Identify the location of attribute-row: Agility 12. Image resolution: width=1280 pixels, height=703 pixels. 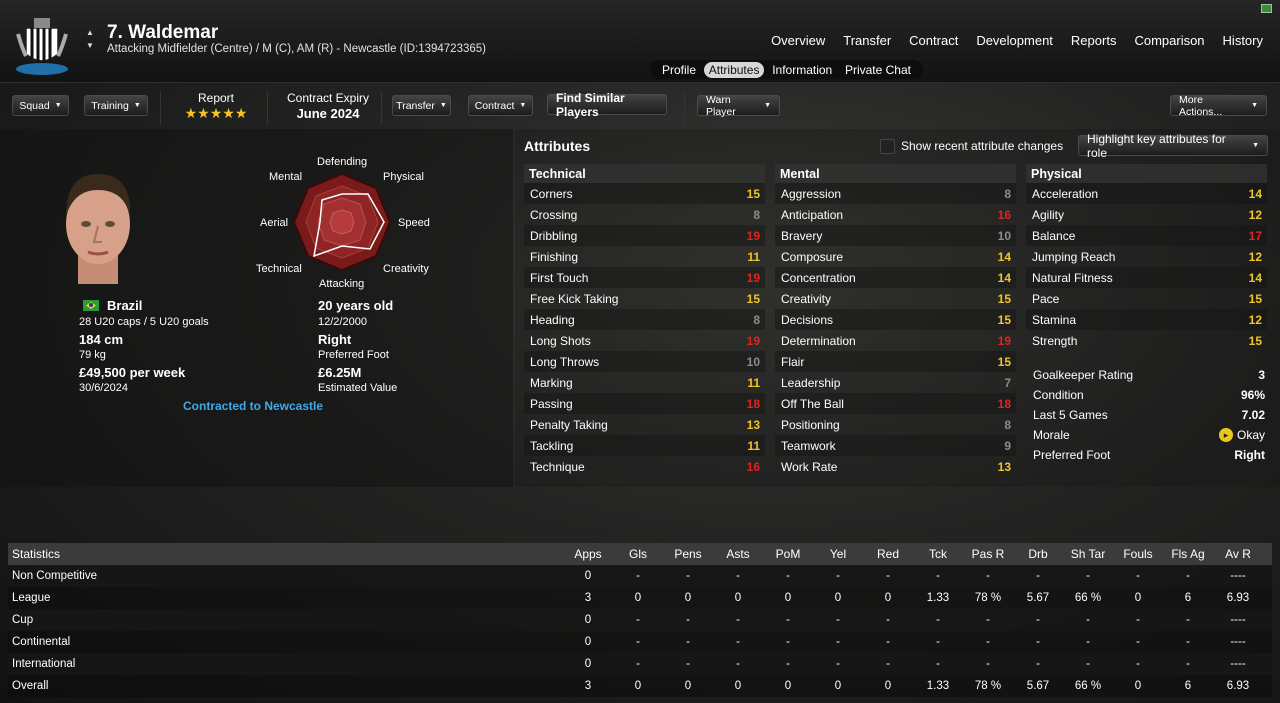
(1146, 214).